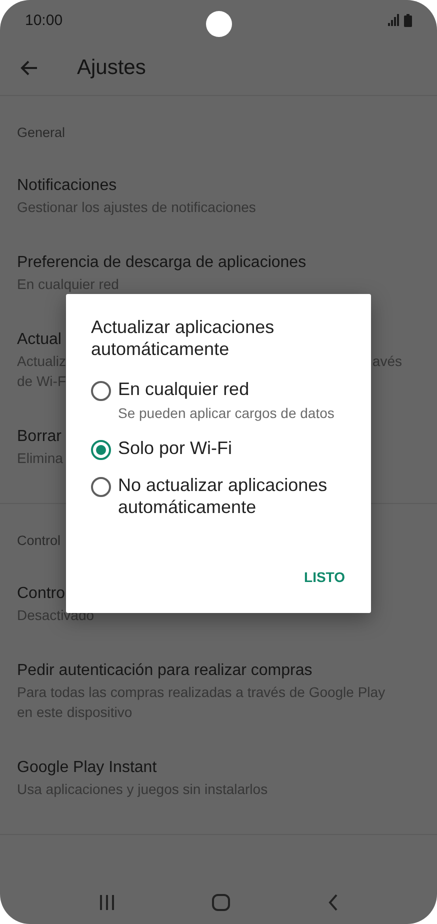  I want to click on setting-title: Actual, so click(39, 339).